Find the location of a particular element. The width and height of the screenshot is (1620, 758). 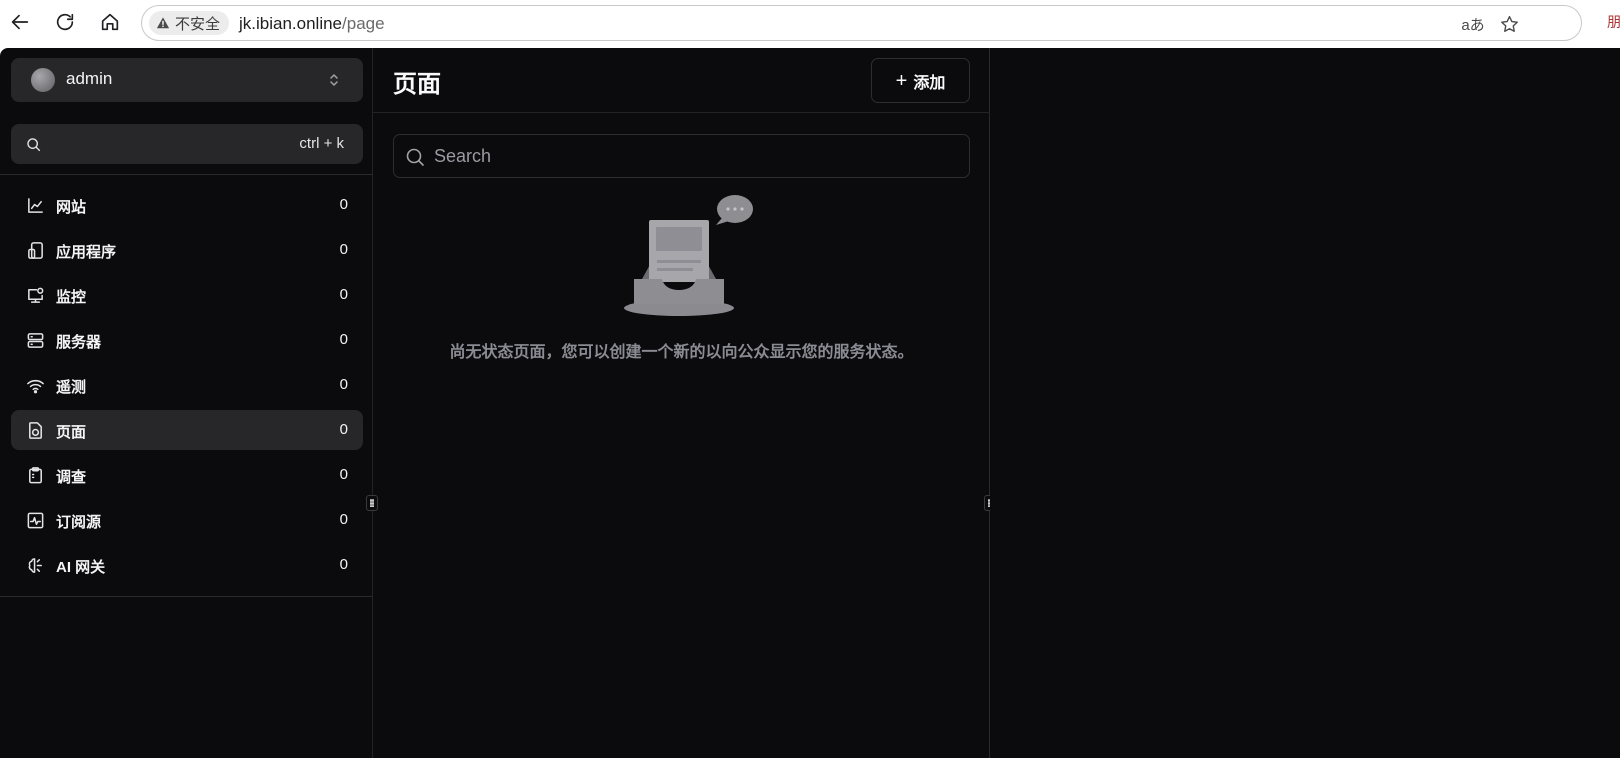

sidebar-item-label: 调查 is located at coordinates (71, 477).